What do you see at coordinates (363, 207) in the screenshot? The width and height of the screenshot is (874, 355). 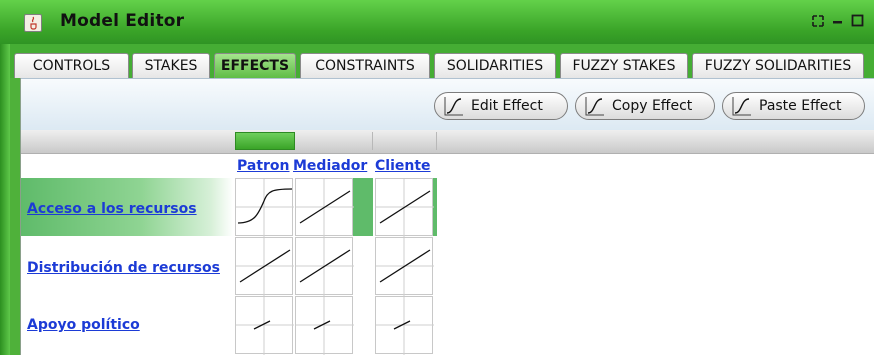 I see `selection-strip` at bounding box center [363, 207].